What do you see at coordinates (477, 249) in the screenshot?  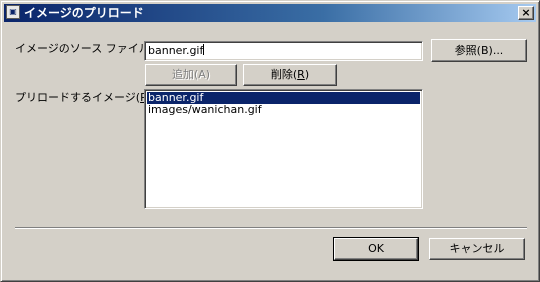 I see `cancel-button: キャンセル` at bounding box center [477, 249].